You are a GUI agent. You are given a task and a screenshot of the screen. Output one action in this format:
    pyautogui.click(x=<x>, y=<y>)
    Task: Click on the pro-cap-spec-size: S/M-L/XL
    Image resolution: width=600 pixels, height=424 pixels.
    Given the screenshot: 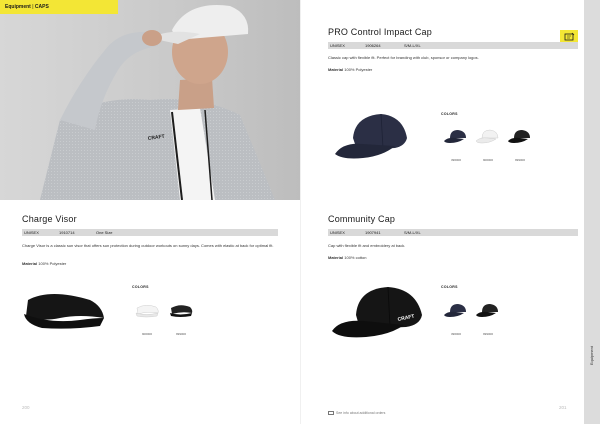 What is the action you would take?
    pyautogui.click(x=412, y=45)
    